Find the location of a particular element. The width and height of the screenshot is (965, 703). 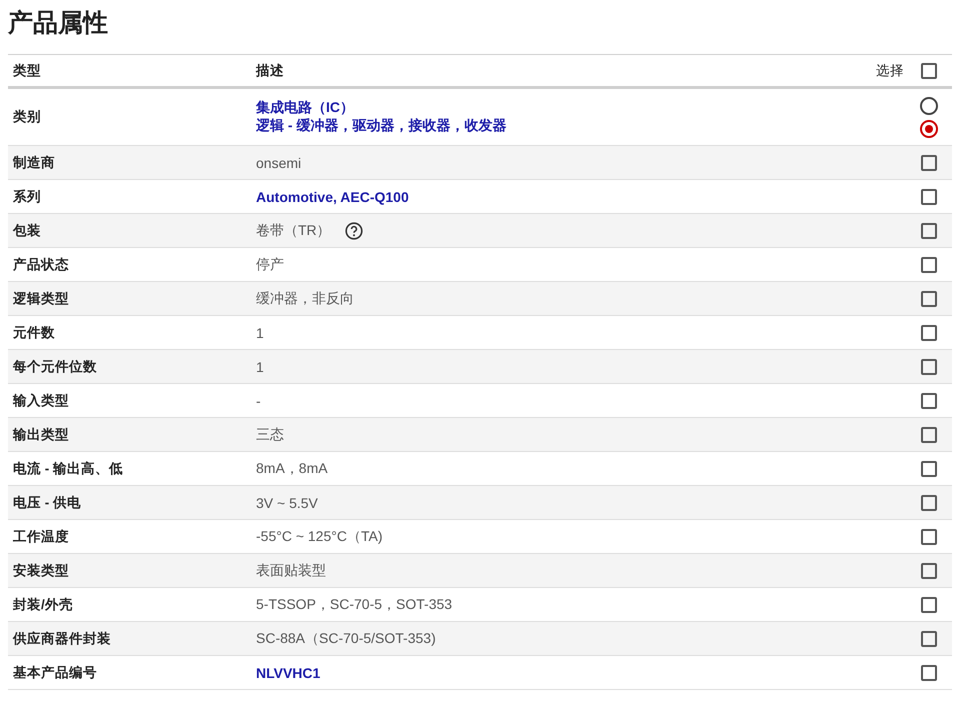

property-name: 元件数 is located at coordinates (34, 333).